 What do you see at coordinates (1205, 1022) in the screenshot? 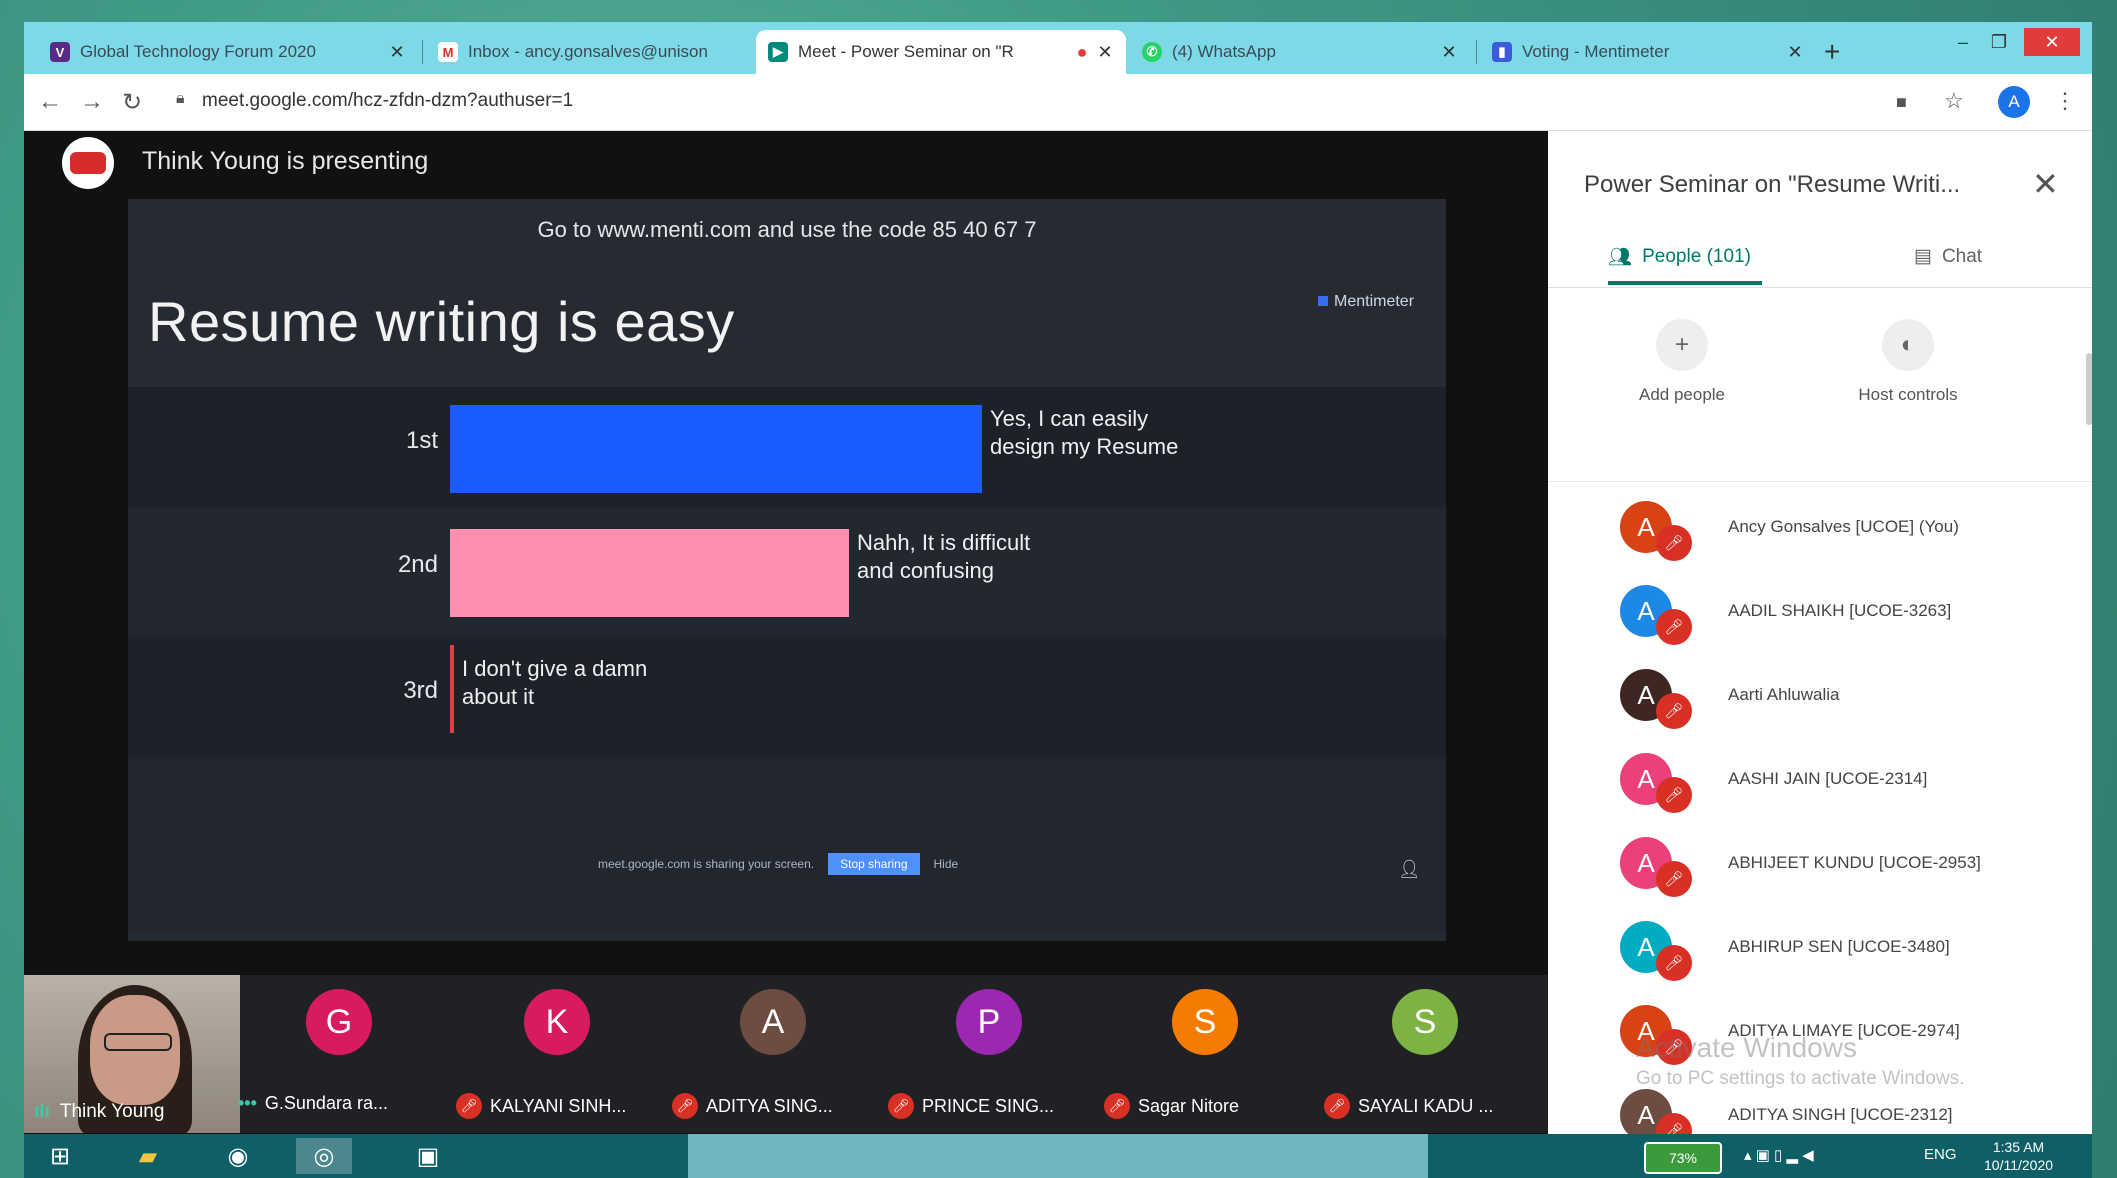
I see `participant-avatar: S` at bounding box center [1205, 1022].